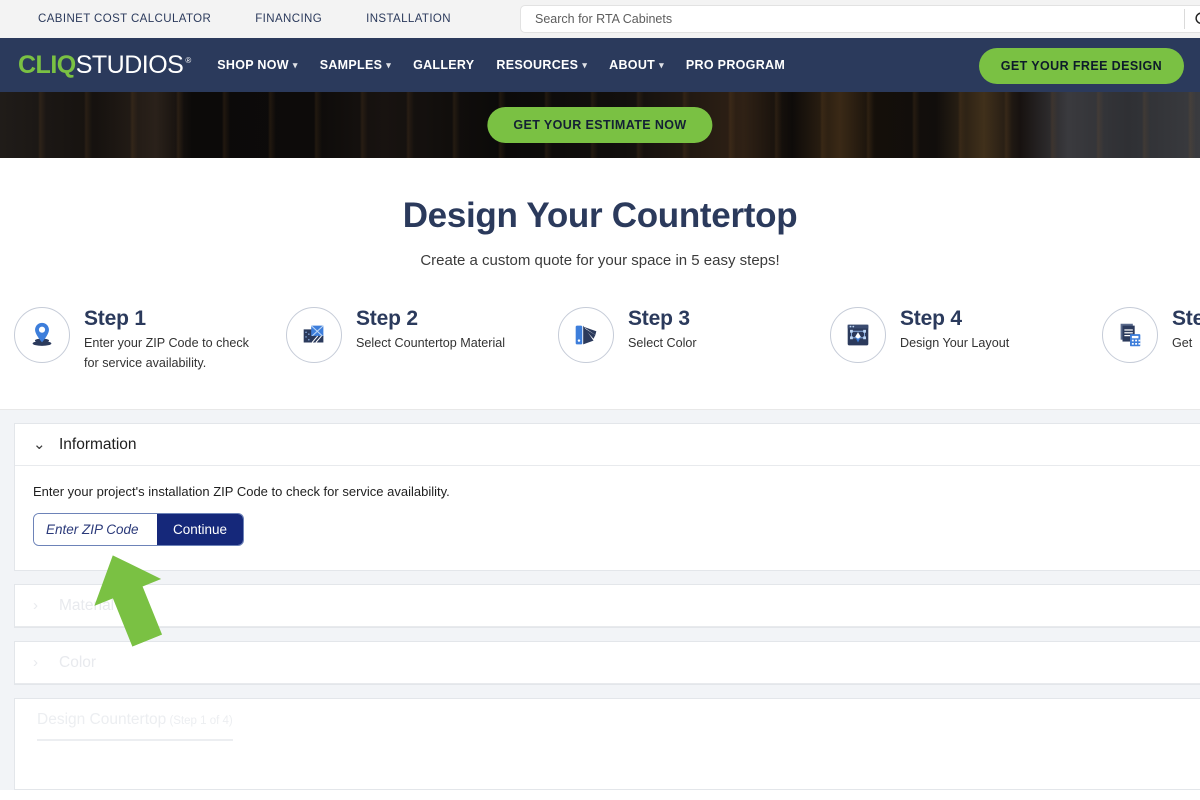 This screenshot has height=800, width=1200. I want to click on nav-label: SHOP NOW, so click(253, 65).